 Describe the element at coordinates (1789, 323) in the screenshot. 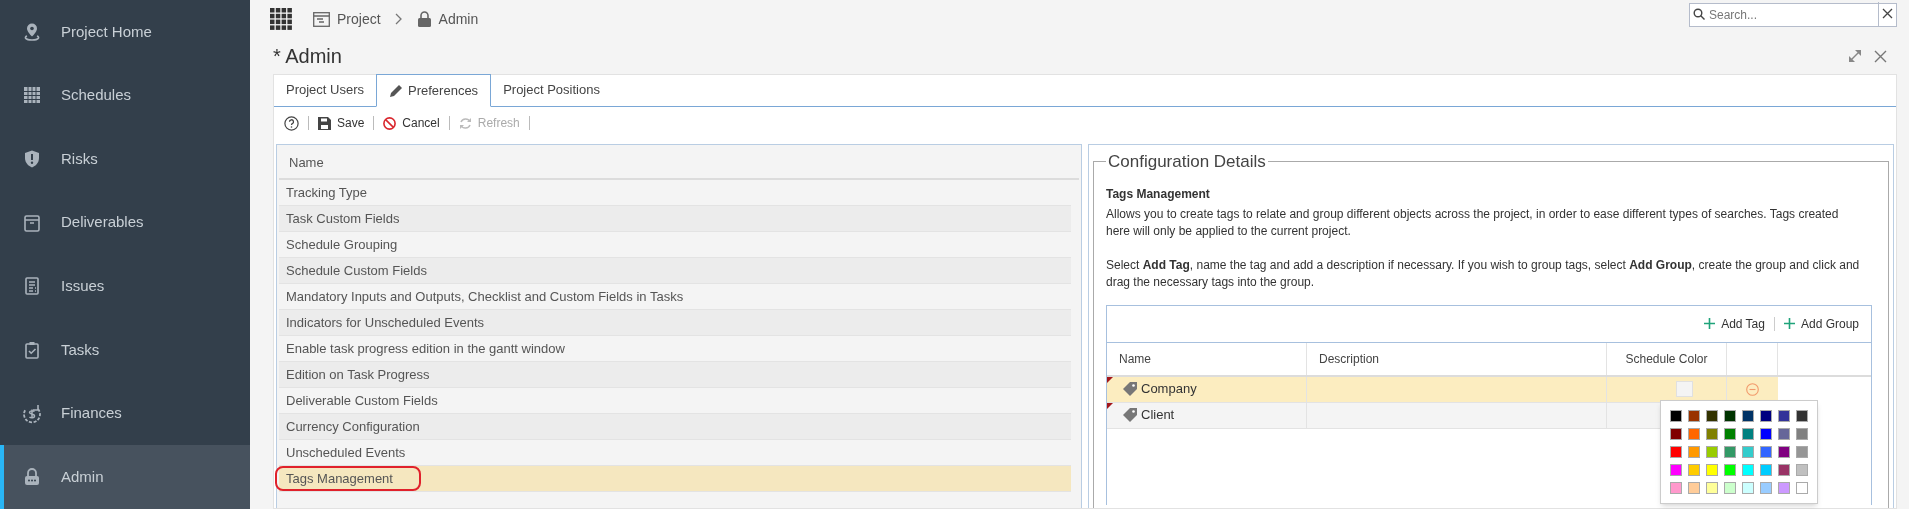

I see `plus-icon` at that location.